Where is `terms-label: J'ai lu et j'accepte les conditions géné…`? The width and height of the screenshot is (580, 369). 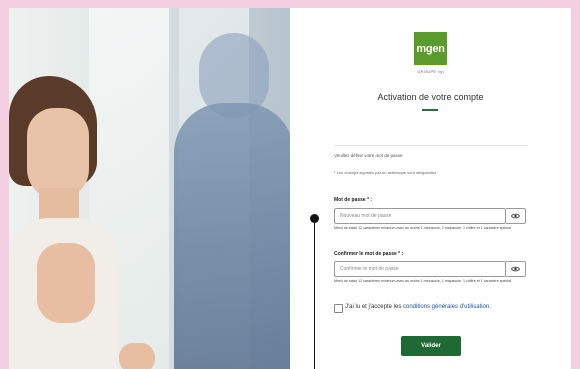
terms-label: J'ai lu et j'accepte les conditions géné… is located at coordinates (418, 307).